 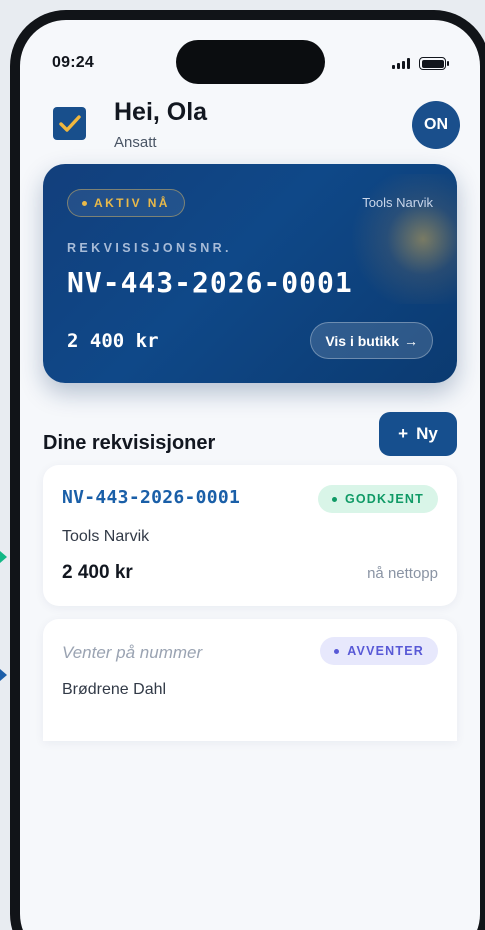 What do you see at coordinates (132, 203) in the screenshot?
I see `active-status-label: AKTIV NÅ` at bounding box center [132, 203].